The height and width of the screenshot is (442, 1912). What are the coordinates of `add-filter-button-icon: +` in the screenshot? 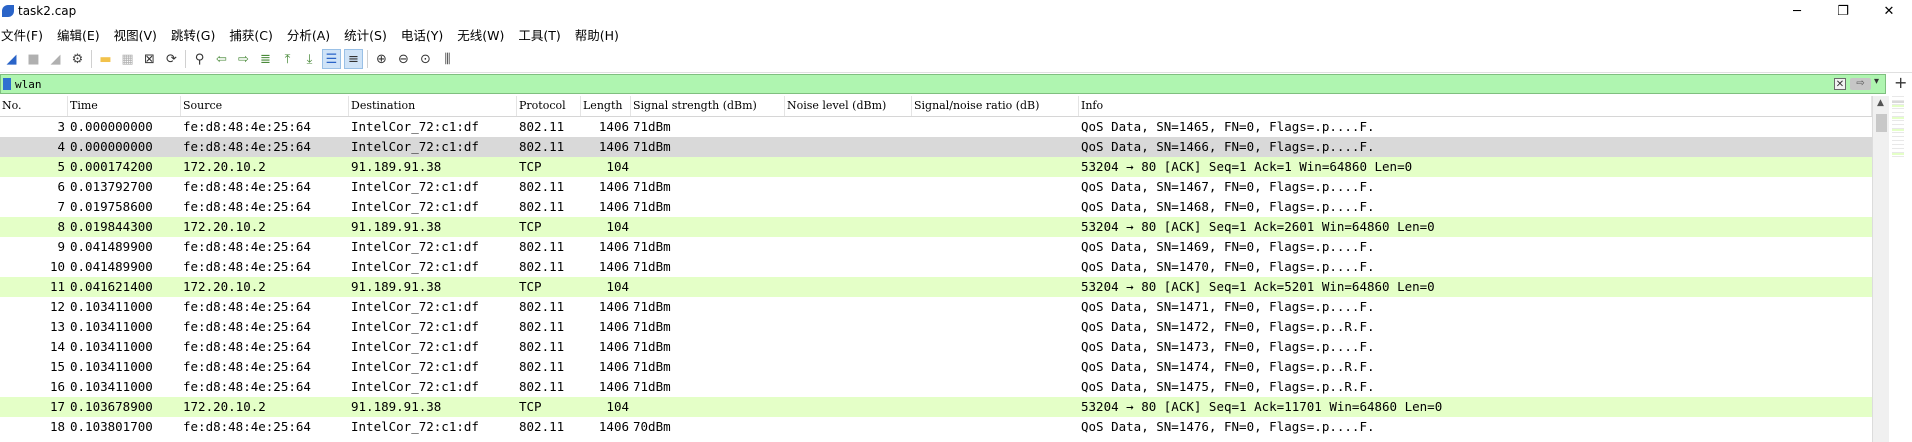 It's located at (1900, 83).